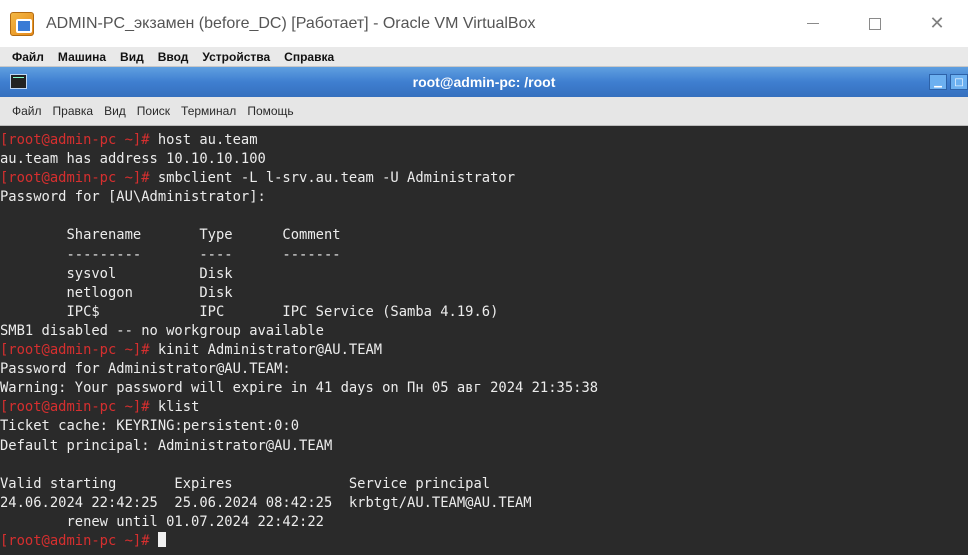 The height and width of the screenshot is (555, 968). What do you see at coordinates (170, 254) in the screenshot?
I see `terminal-line-text: --------- ---- -------` at bounding box center [170, 254].